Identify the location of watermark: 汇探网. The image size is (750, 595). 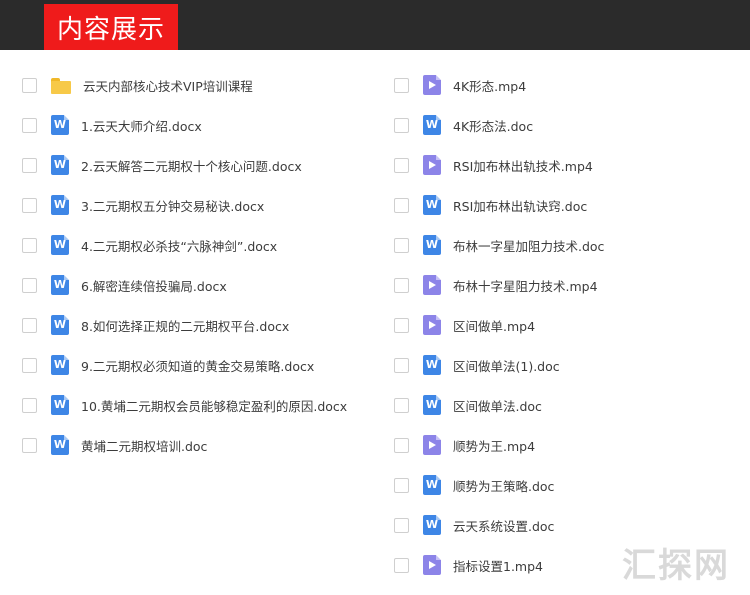
(676, 566).